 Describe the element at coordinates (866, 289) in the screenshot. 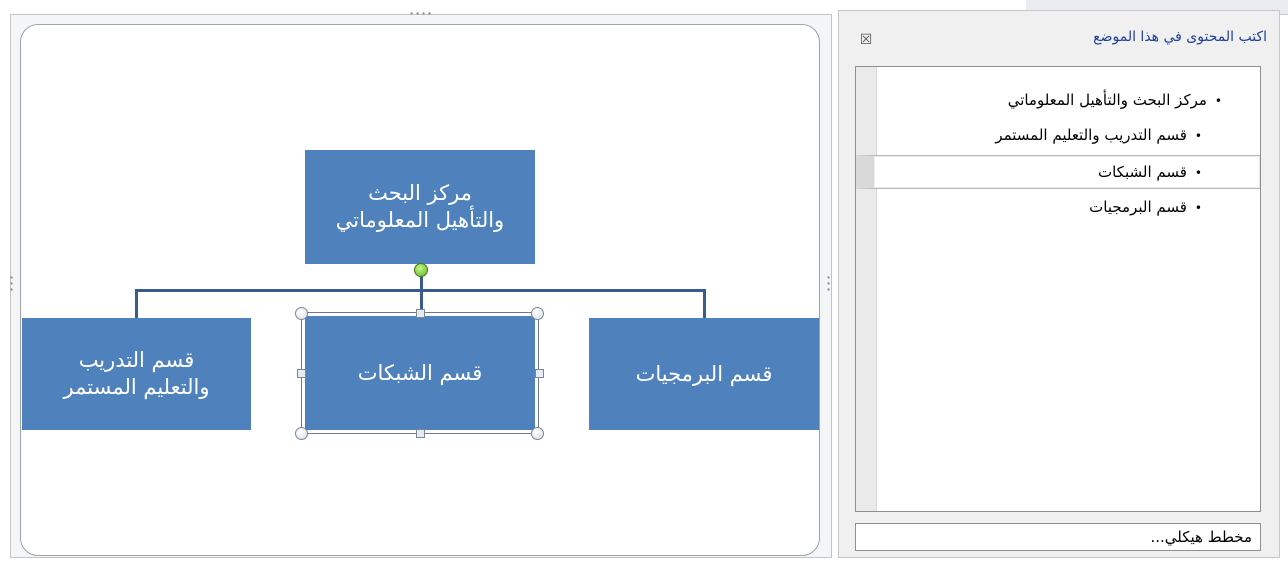

I see `vertical-scrollbar` at that location.